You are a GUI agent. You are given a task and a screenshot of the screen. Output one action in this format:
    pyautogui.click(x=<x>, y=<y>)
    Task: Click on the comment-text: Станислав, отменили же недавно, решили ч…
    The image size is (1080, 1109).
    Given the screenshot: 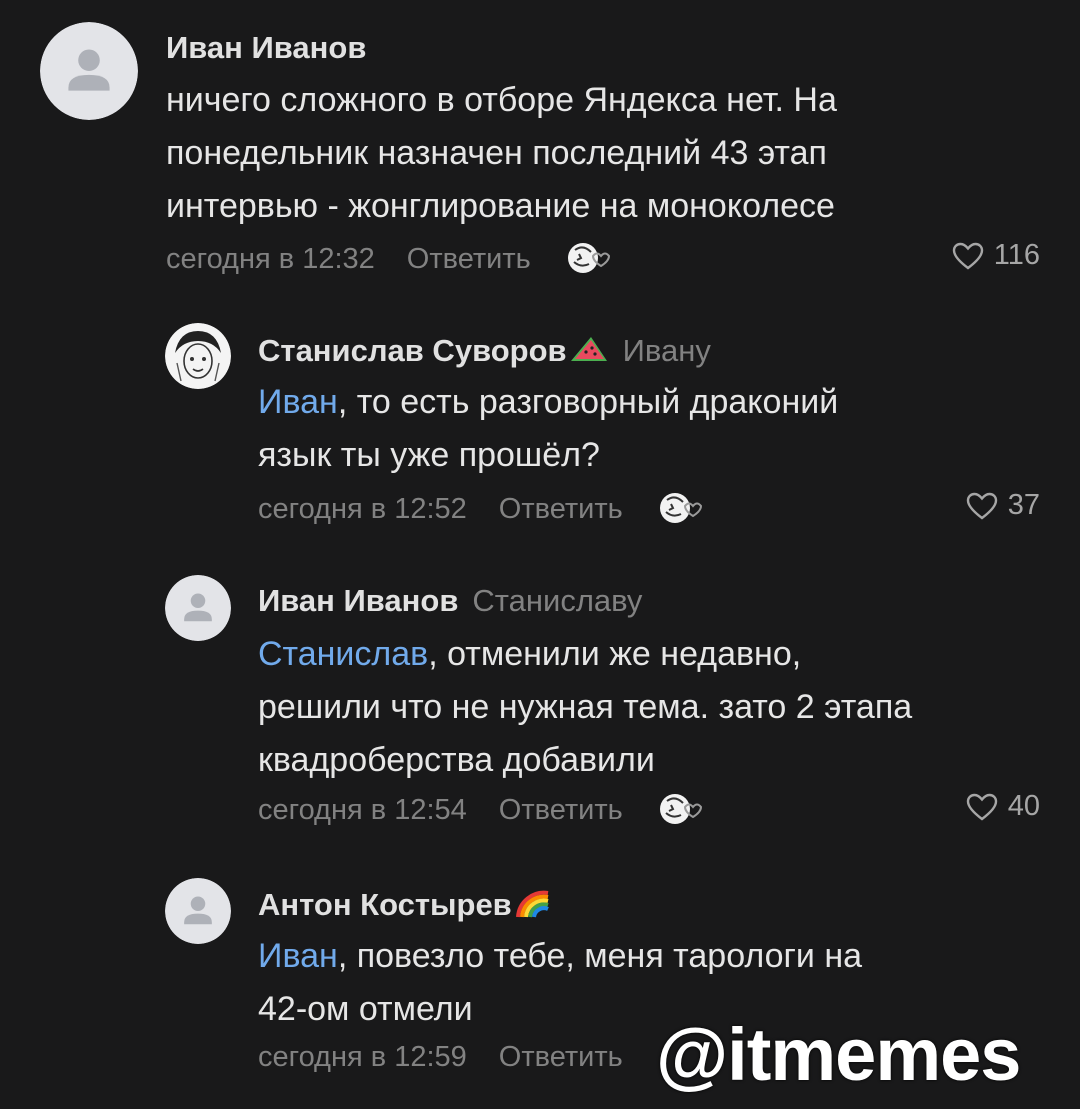 What is the action you would take?
    pyautogui.click(x=585, y=707)
    